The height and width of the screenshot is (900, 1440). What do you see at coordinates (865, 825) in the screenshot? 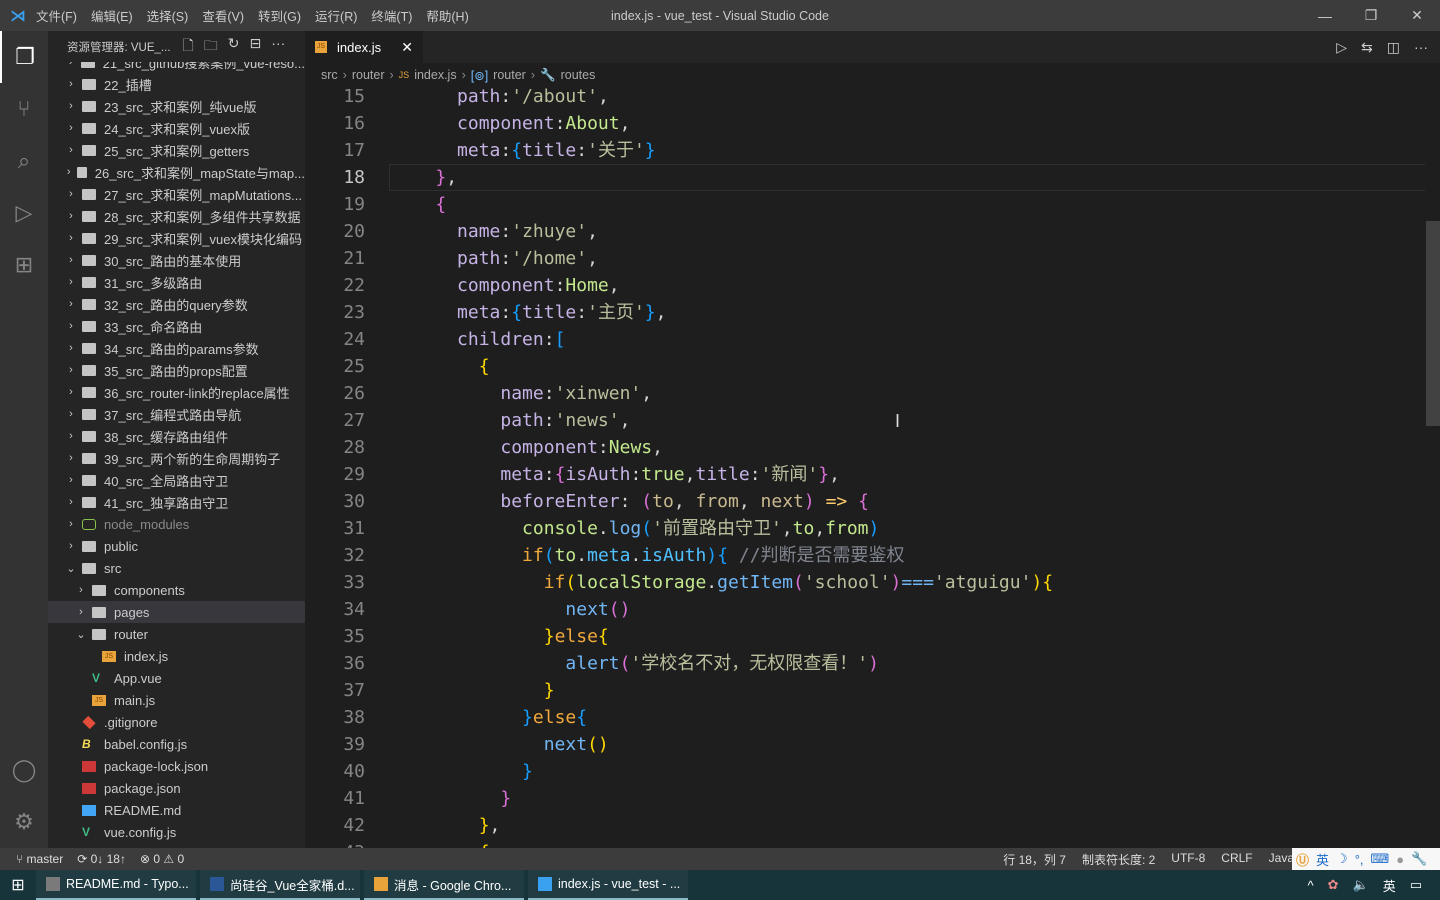
I see `code-line: 42 },` at bounding box center [865, 825].